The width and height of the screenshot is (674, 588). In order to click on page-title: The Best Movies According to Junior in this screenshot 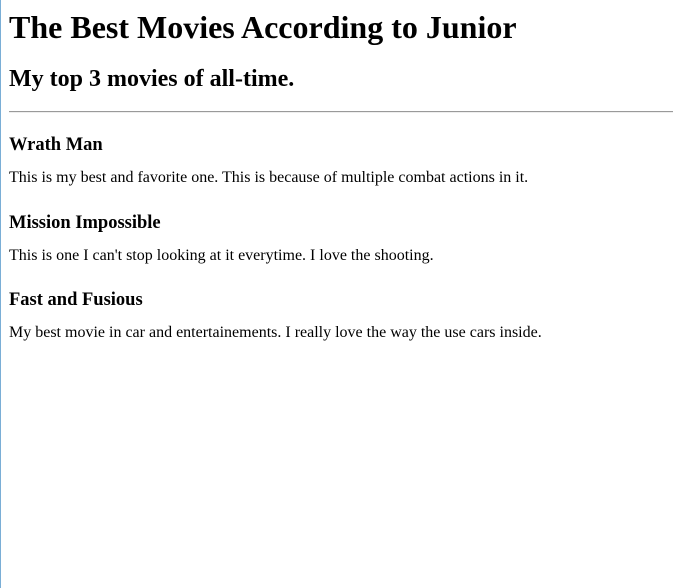, I will do `click(263, 27)`.